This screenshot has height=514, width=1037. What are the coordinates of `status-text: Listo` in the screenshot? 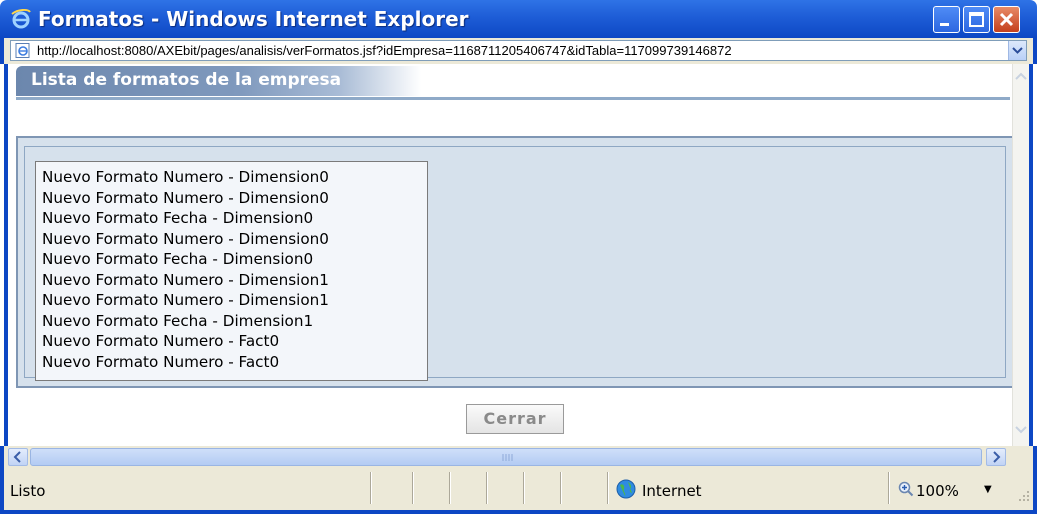 It's located at (28, 491).